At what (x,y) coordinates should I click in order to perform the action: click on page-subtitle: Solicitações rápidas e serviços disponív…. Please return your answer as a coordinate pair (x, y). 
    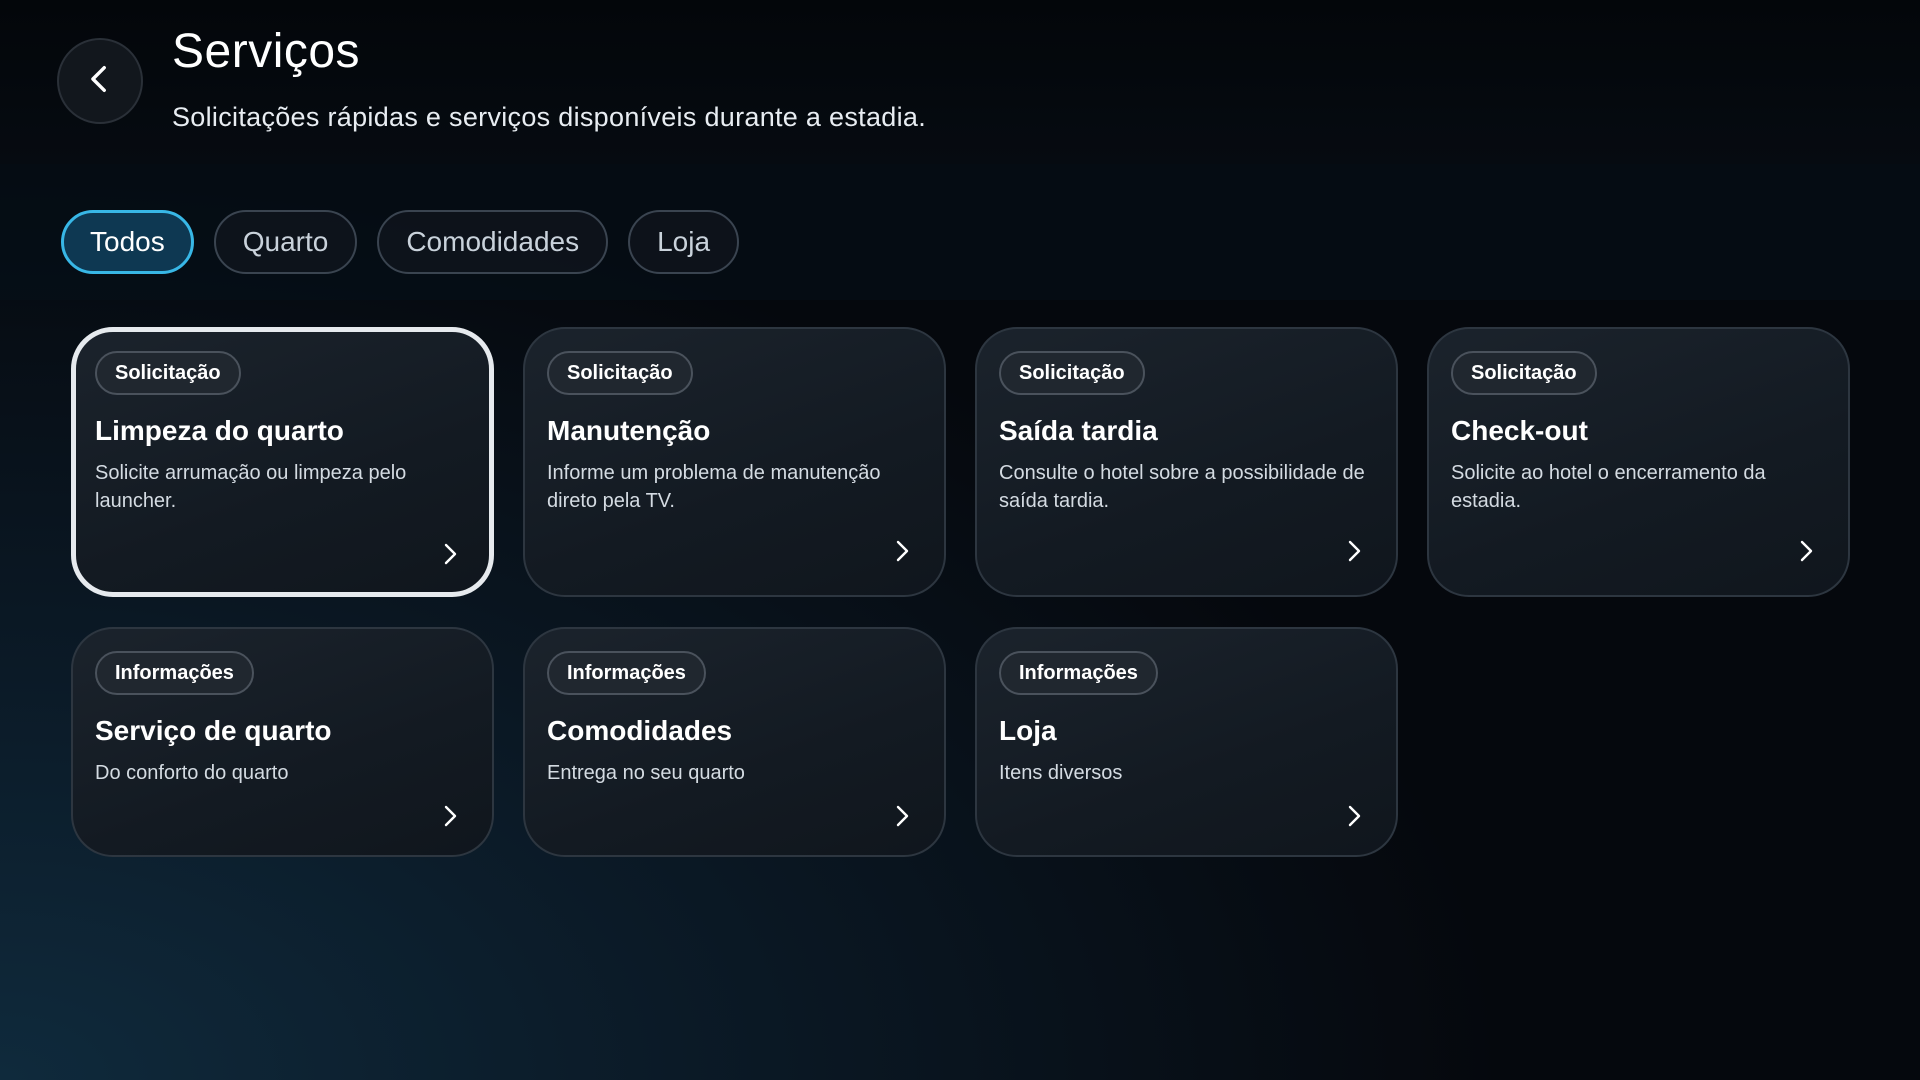
    Looking at the image, I should click on (549, 117).